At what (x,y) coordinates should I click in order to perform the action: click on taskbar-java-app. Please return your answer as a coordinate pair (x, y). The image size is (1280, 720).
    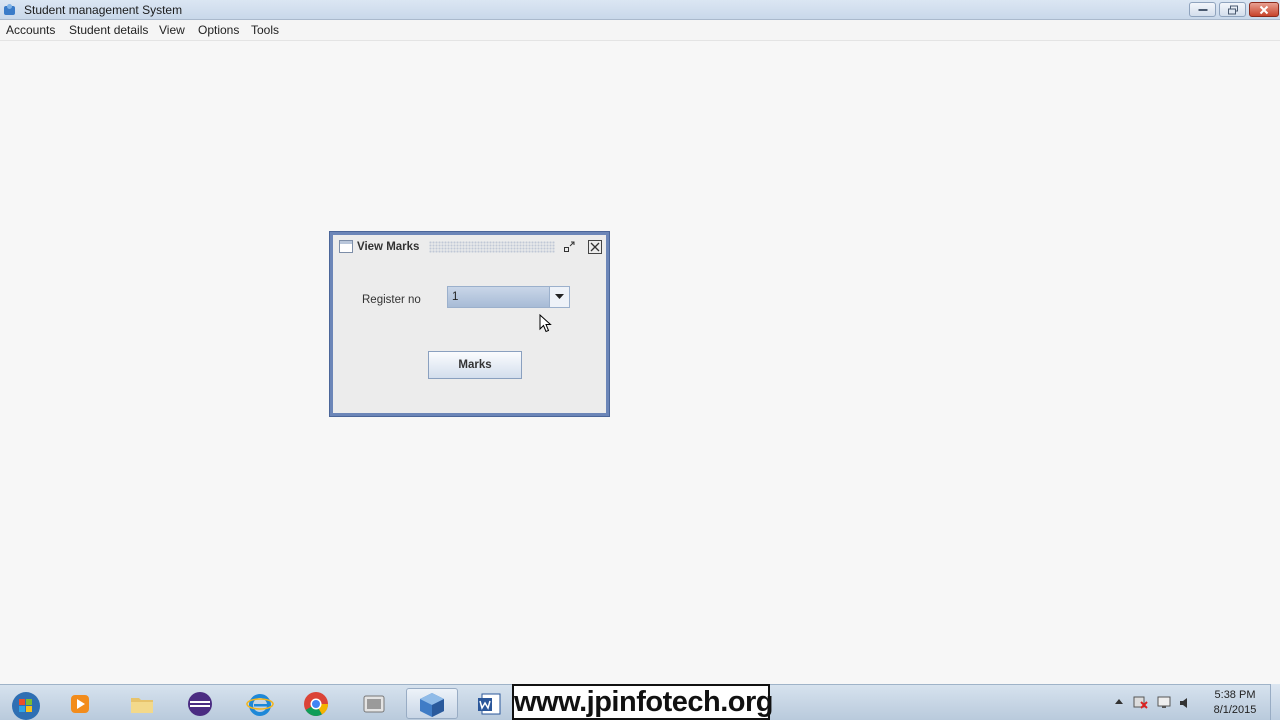
    Looking at the image, I should click on (432, 703).